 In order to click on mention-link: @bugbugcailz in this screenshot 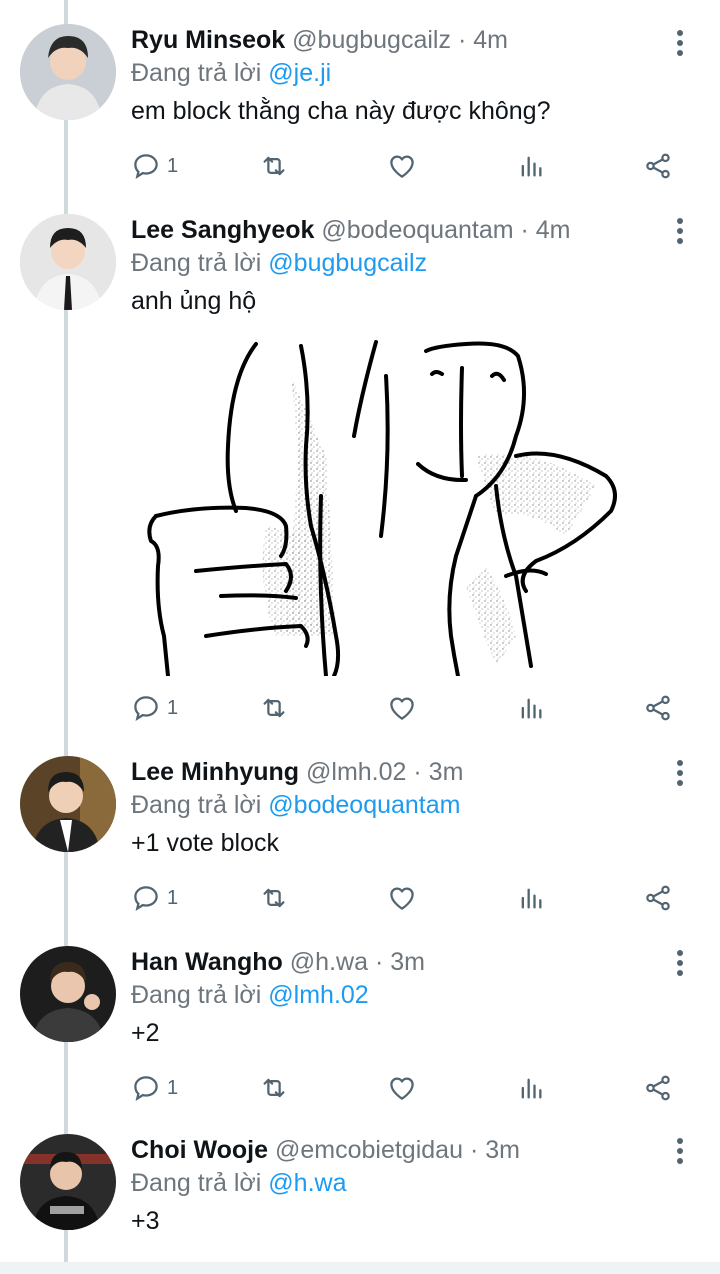, I will do `click(347, 263)`.